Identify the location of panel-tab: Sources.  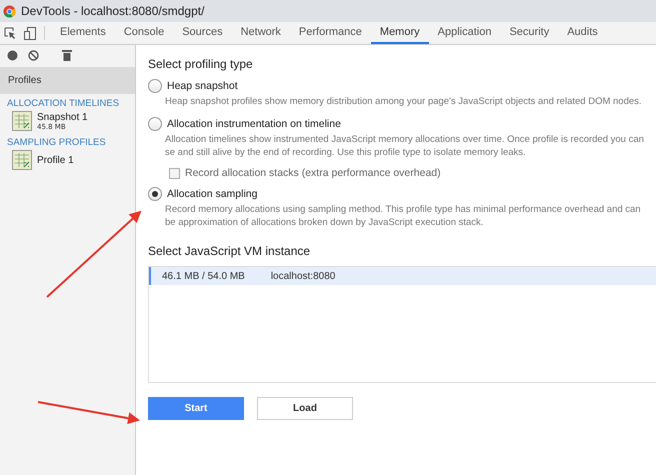
(202, 33).